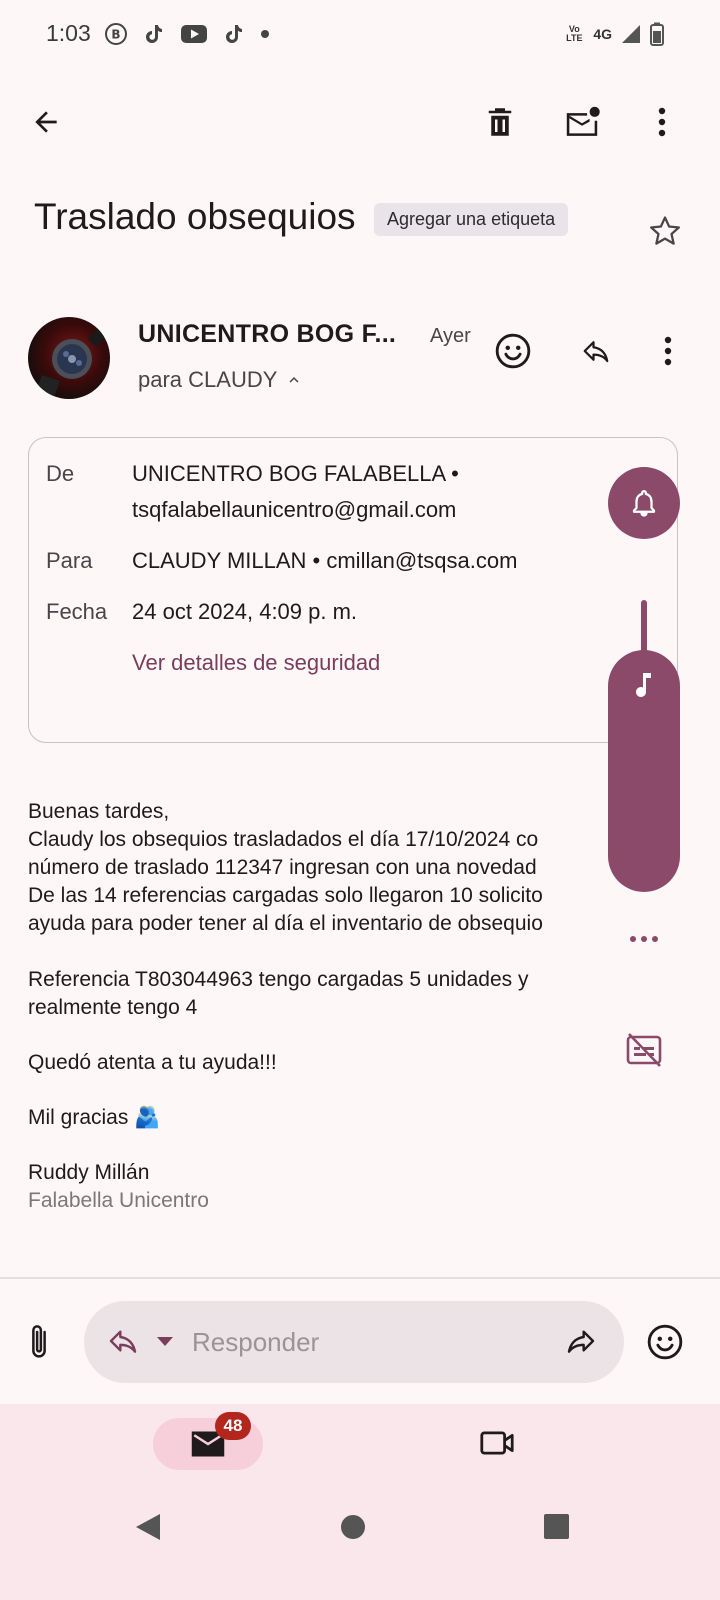  Describe the element at coordinates (94, 1117) in the screenshot. I see `body-closing-2: Mil gracias 🫂` at that location.